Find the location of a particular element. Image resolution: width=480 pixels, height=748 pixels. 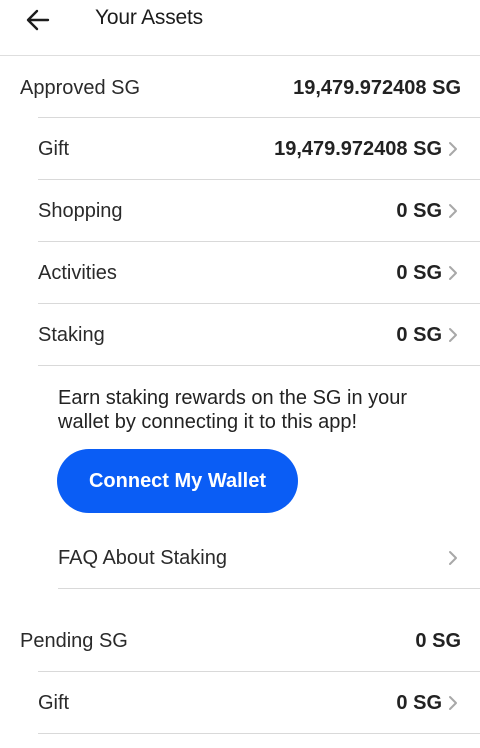

approved-activities-row: Activities 0 SG is located at coordinates (259, 273).